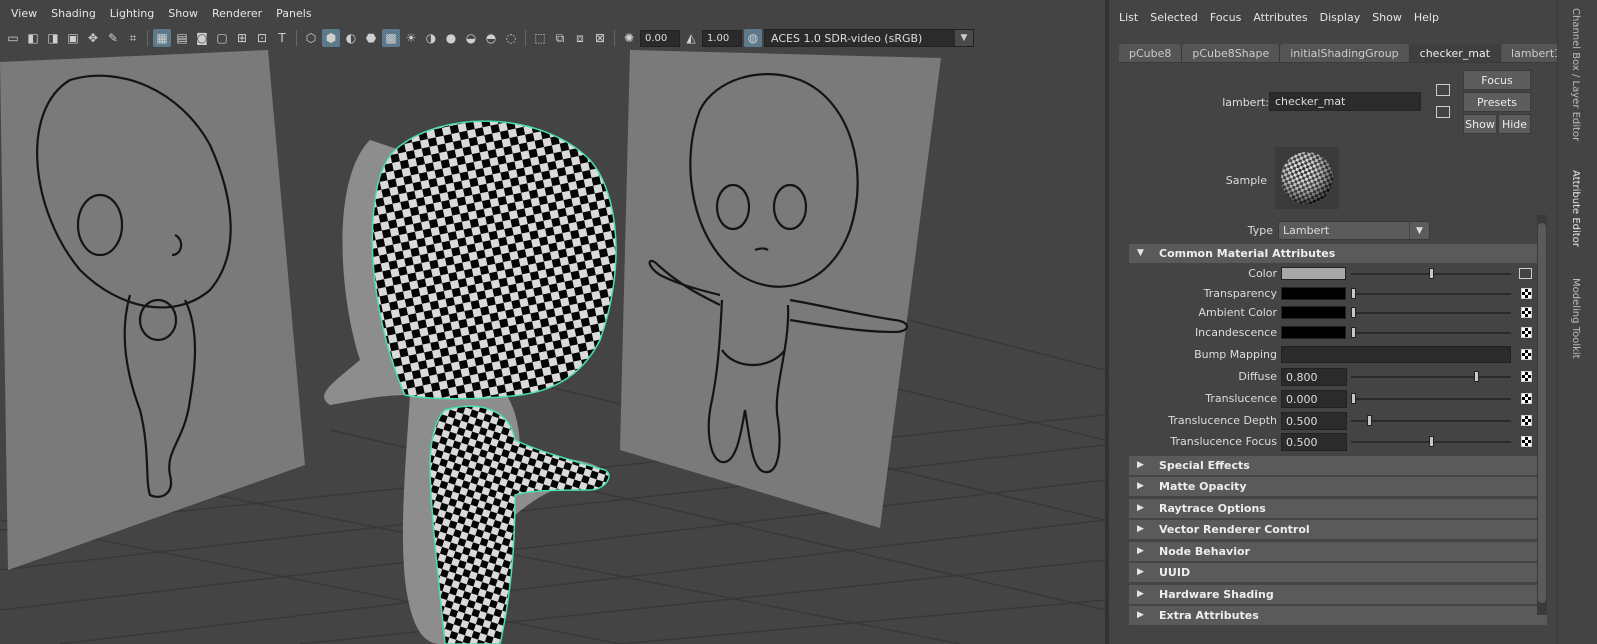 Image resolution: width=1597 pixels, height=644 pixels. I want to click on translucence-depth-field: 0.500, so click(1314, 421).